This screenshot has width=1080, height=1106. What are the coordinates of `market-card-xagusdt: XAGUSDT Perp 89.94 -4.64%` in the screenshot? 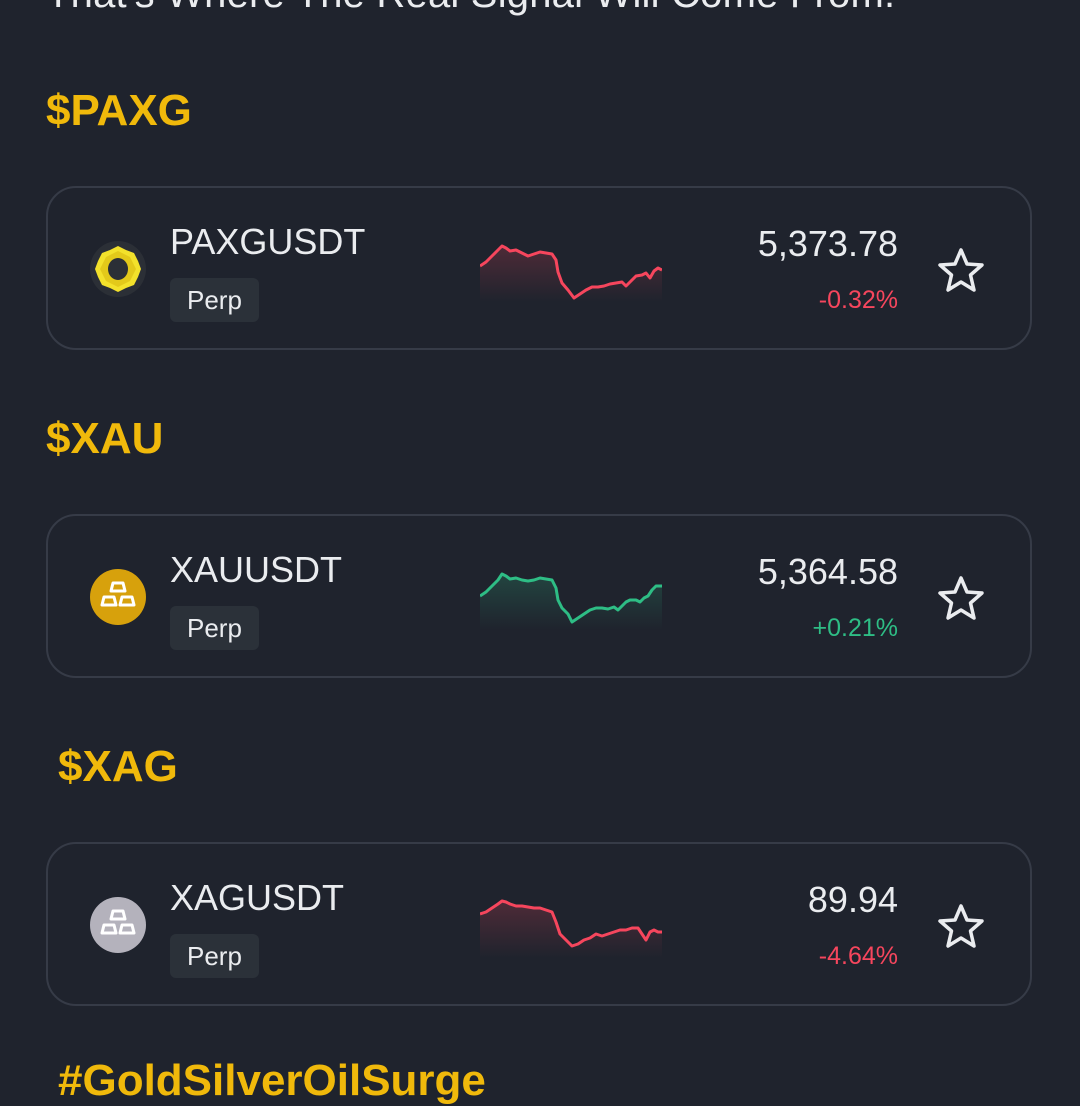 It's located at (539, 924).